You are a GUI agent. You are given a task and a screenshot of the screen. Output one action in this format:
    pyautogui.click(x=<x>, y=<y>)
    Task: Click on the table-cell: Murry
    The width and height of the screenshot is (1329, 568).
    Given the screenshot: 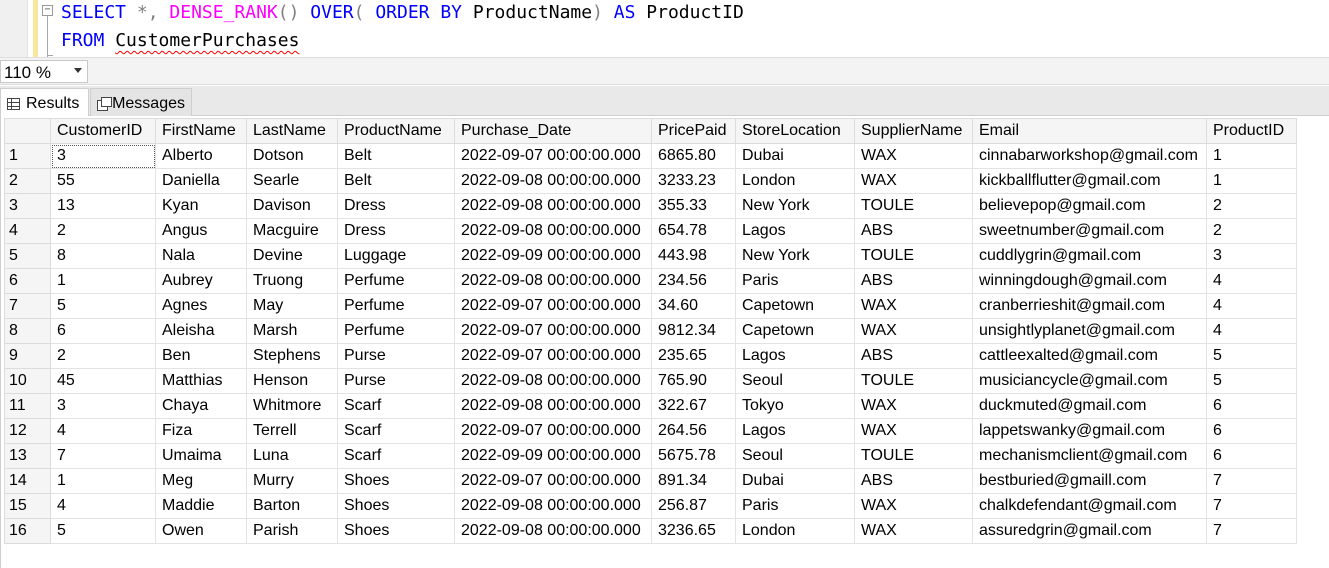 What is the action you would take?
    pyautogui.click(x=292, y=481)
    